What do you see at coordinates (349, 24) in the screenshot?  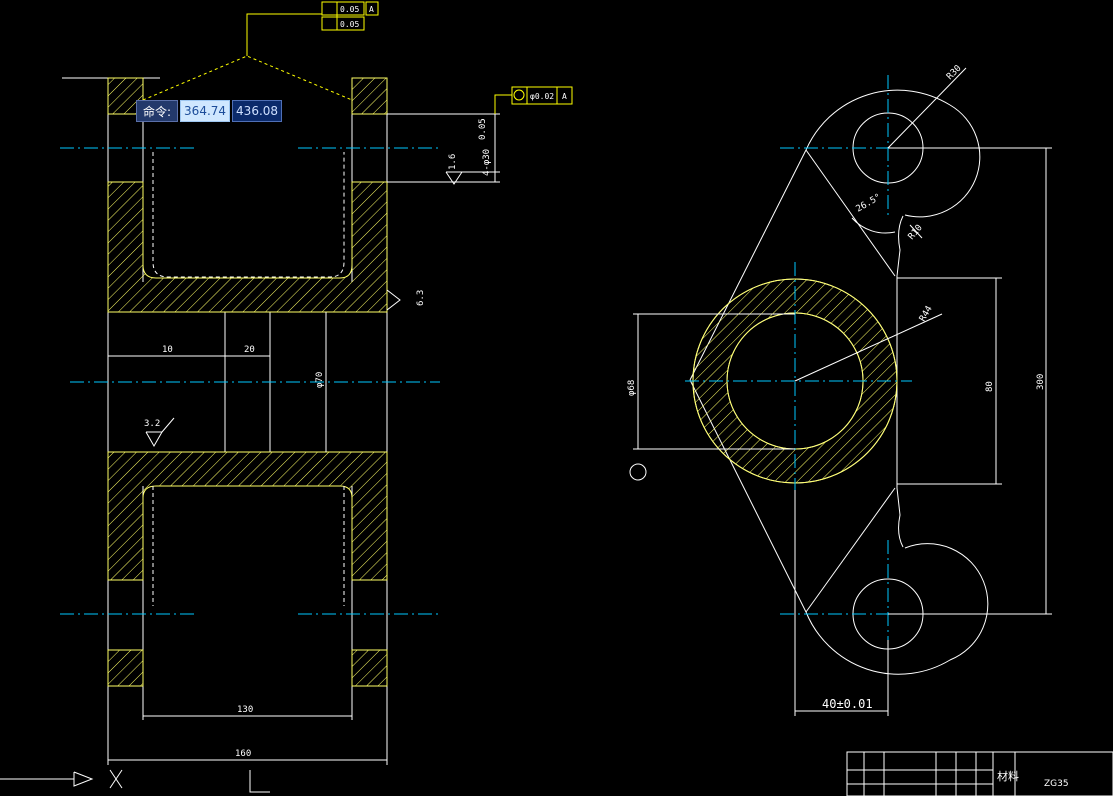 I see `frame-top-value-2: 0.05` at bounding box center [349, 24].